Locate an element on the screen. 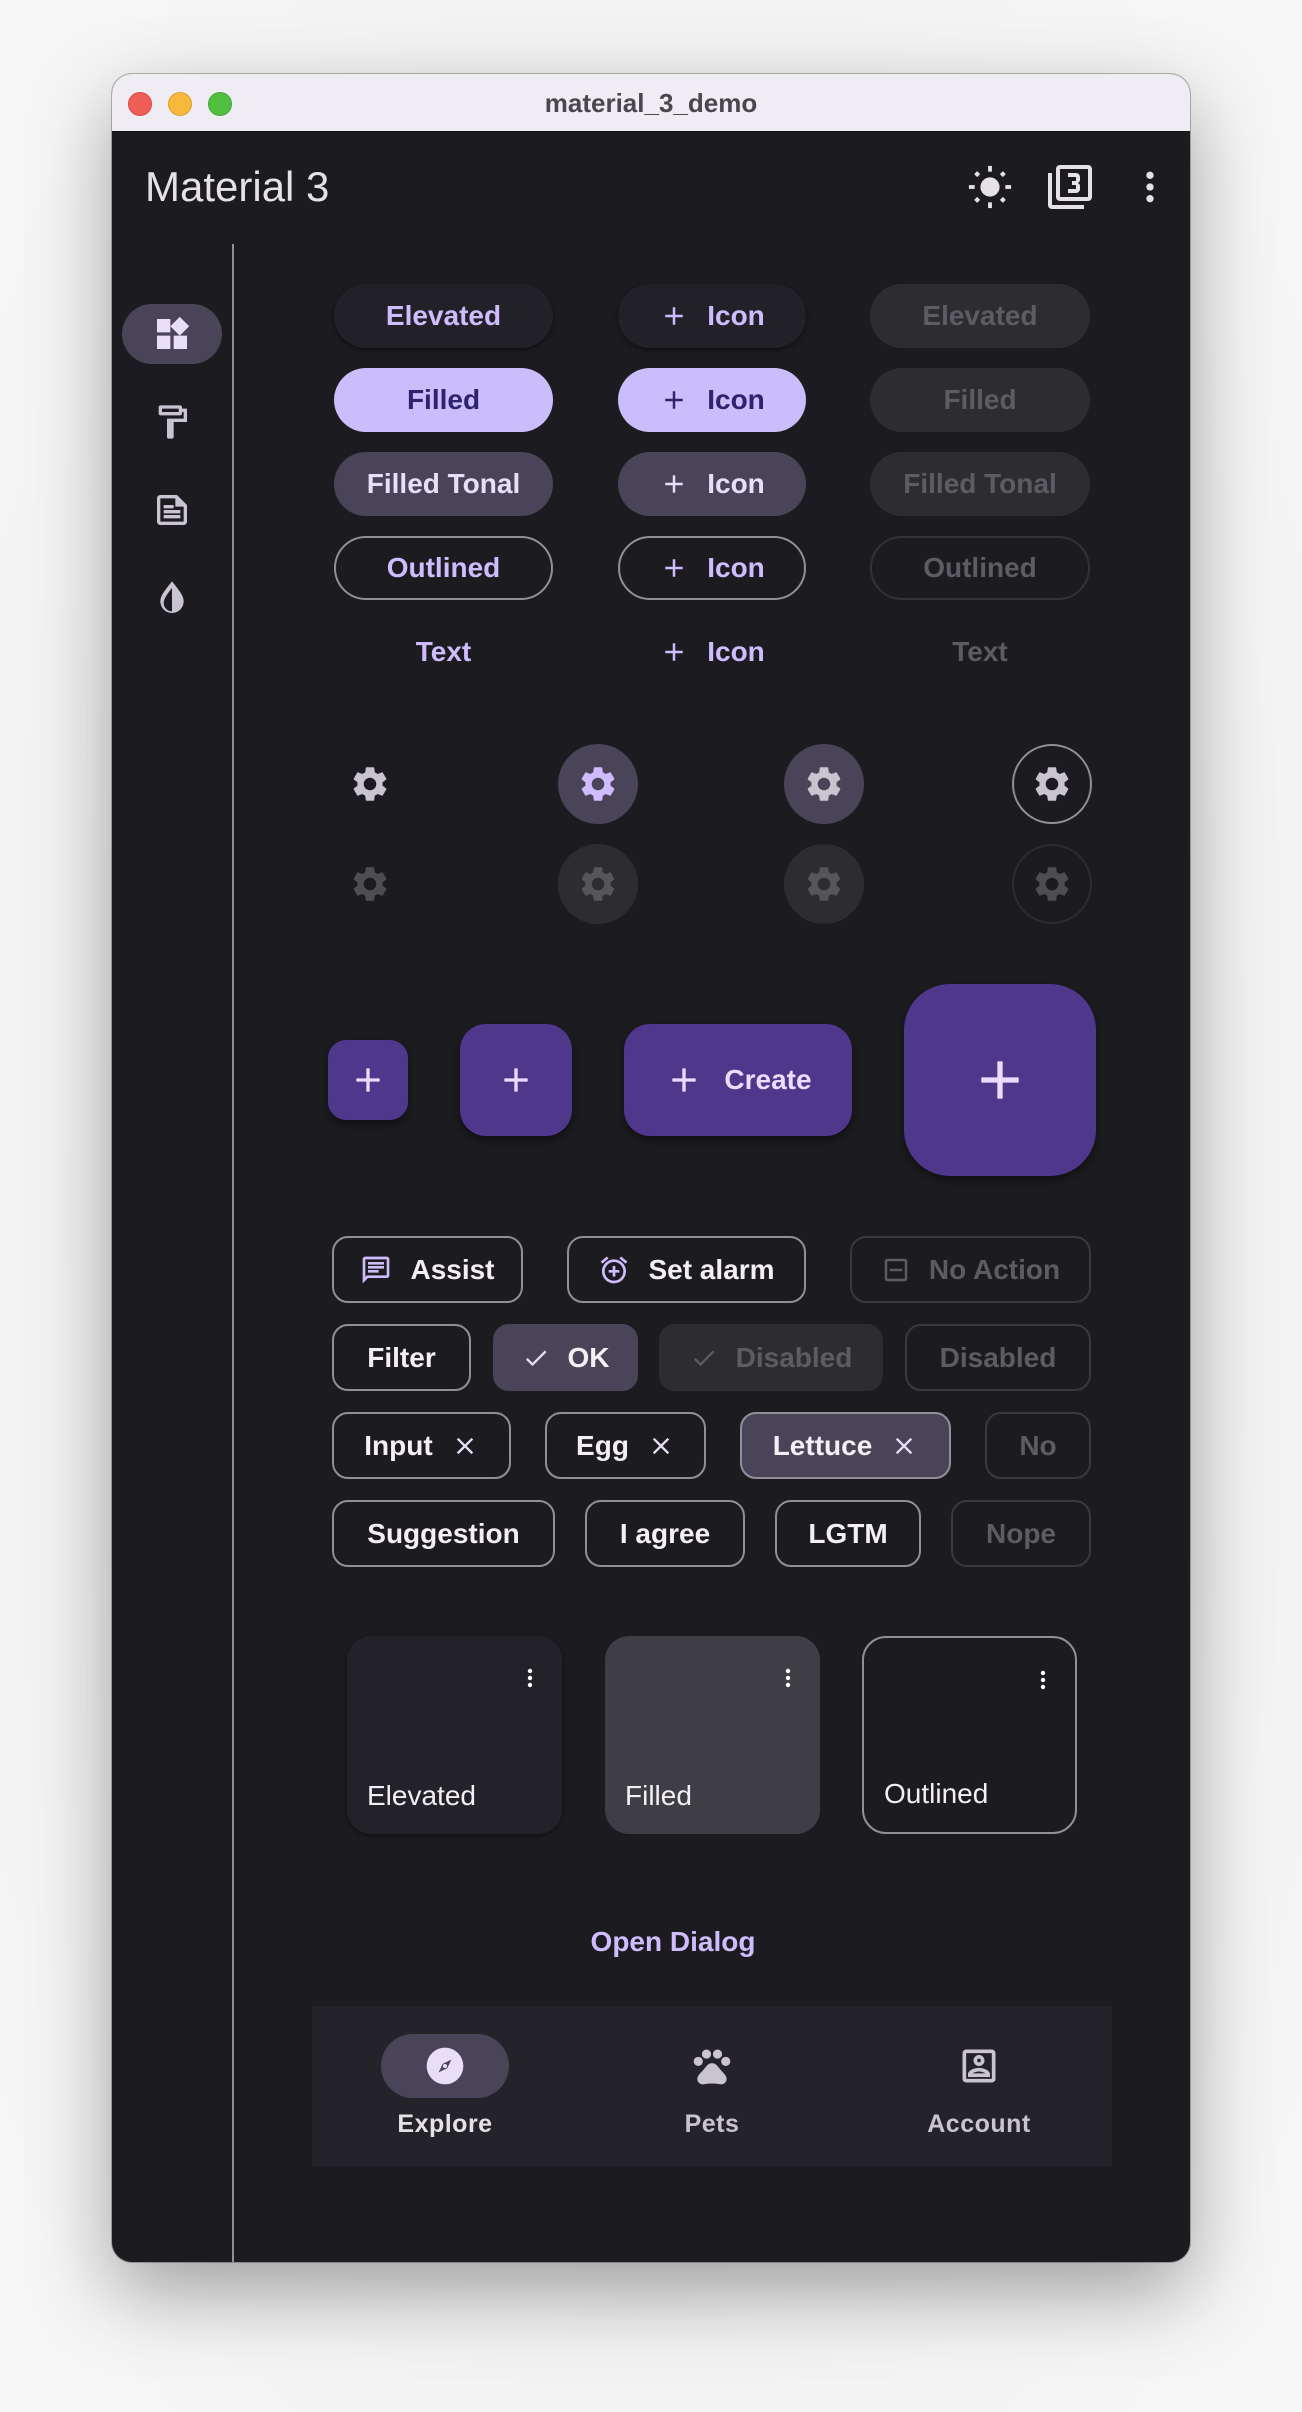 This screenshot has height=2412, width=1302. rail-item-typography is located at coordinates (172, 510).